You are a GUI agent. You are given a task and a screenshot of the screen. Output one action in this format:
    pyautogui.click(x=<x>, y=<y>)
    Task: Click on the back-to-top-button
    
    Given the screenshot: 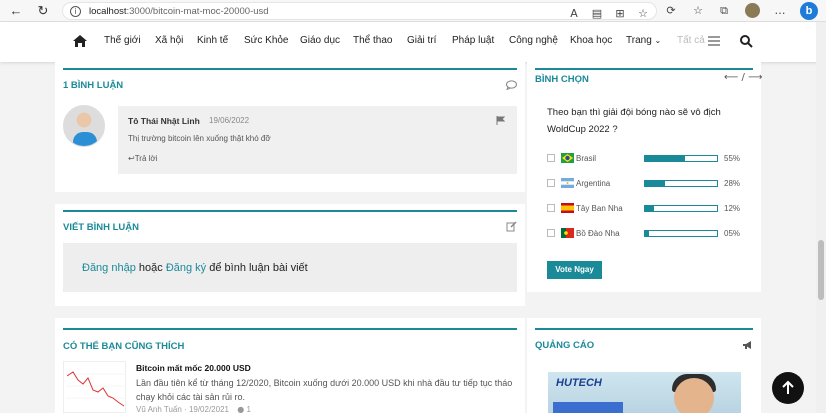 What is the action you would take?
    pyautogui.click(x=788, y=388)
    